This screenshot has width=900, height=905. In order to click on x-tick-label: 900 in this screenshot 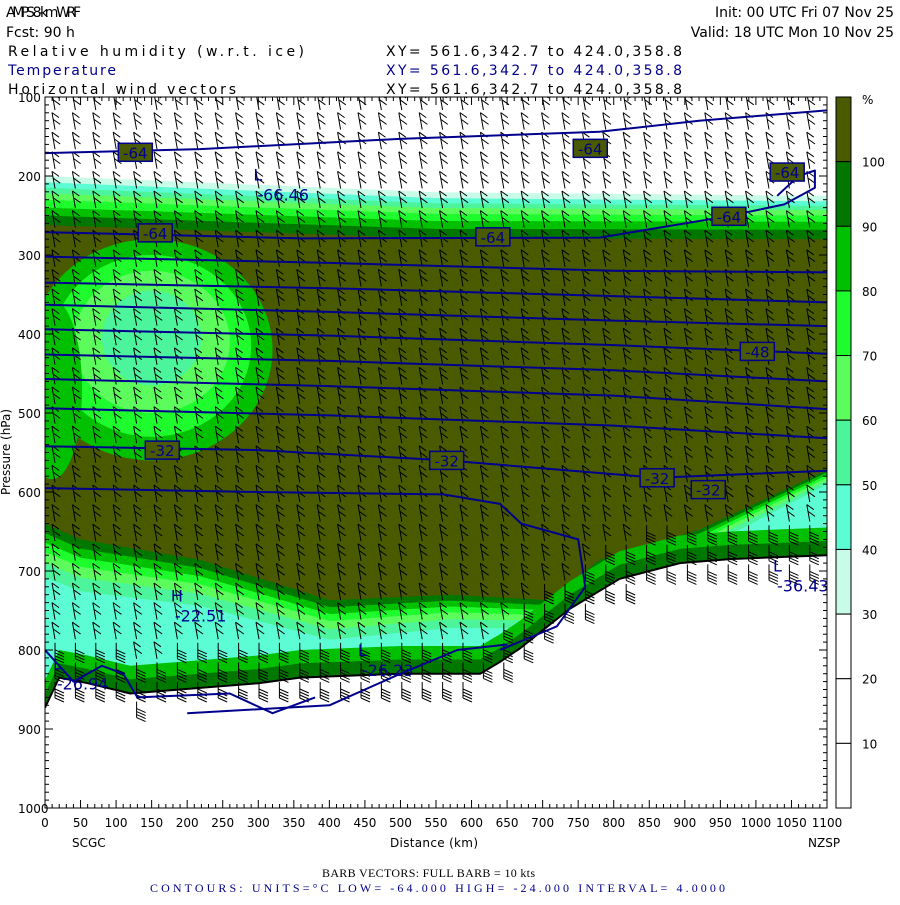, I will do `click(684, 823)`.